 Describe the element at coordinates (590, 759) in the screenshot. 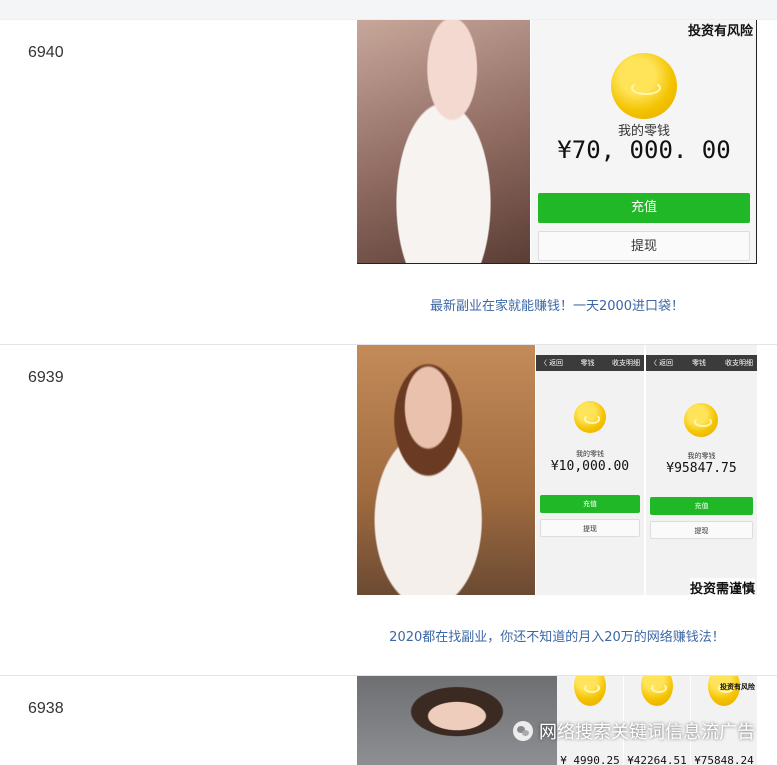

I see `wallet-amount: ¥ 4990.25` at that location.